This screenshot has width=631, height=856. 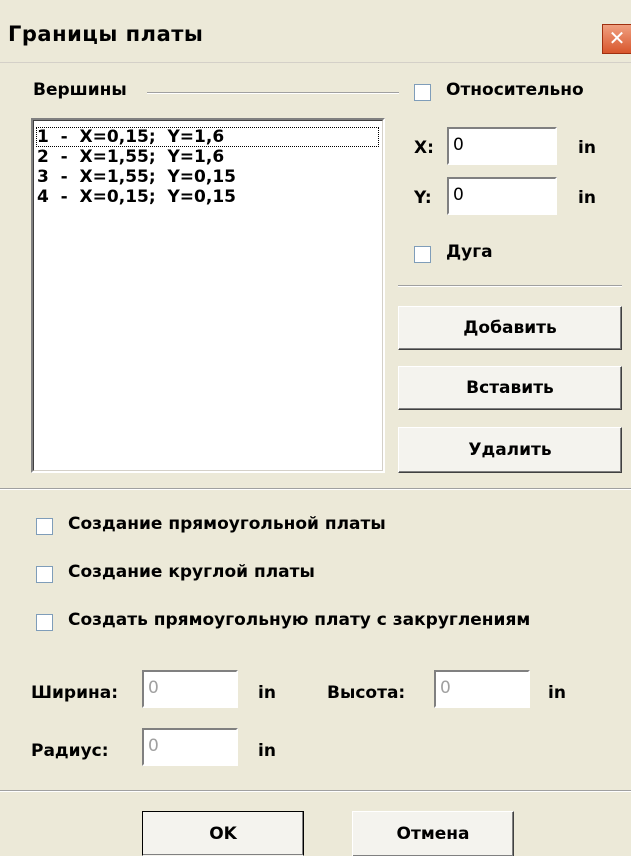 What do you see at coordinates (469, 252) in the screenshot?
I see `arc-label: Дуга` at bounding box center [469, 252].